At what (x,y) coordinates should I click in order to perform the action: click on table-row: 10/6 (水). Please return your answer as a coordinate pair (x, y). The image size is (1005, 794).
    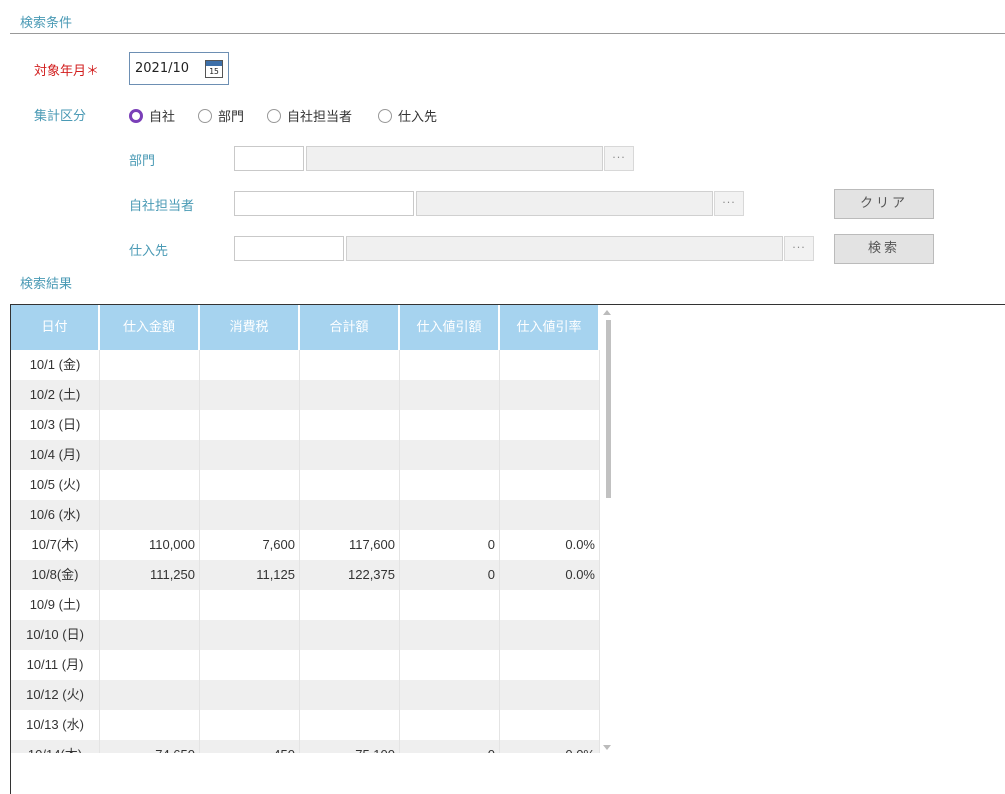
    Looking at the image, I should click on (305, 515).